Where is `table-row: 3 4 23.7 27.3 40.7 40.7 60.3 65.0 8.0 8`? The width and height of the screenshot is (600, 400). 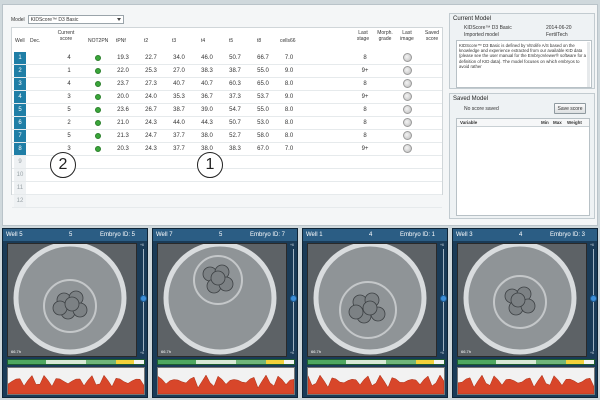
table-row: 3 4 23.7 27.3 40.7 40.7 60.3 65.0 8.0 8 is located at coordinates (227, 84).